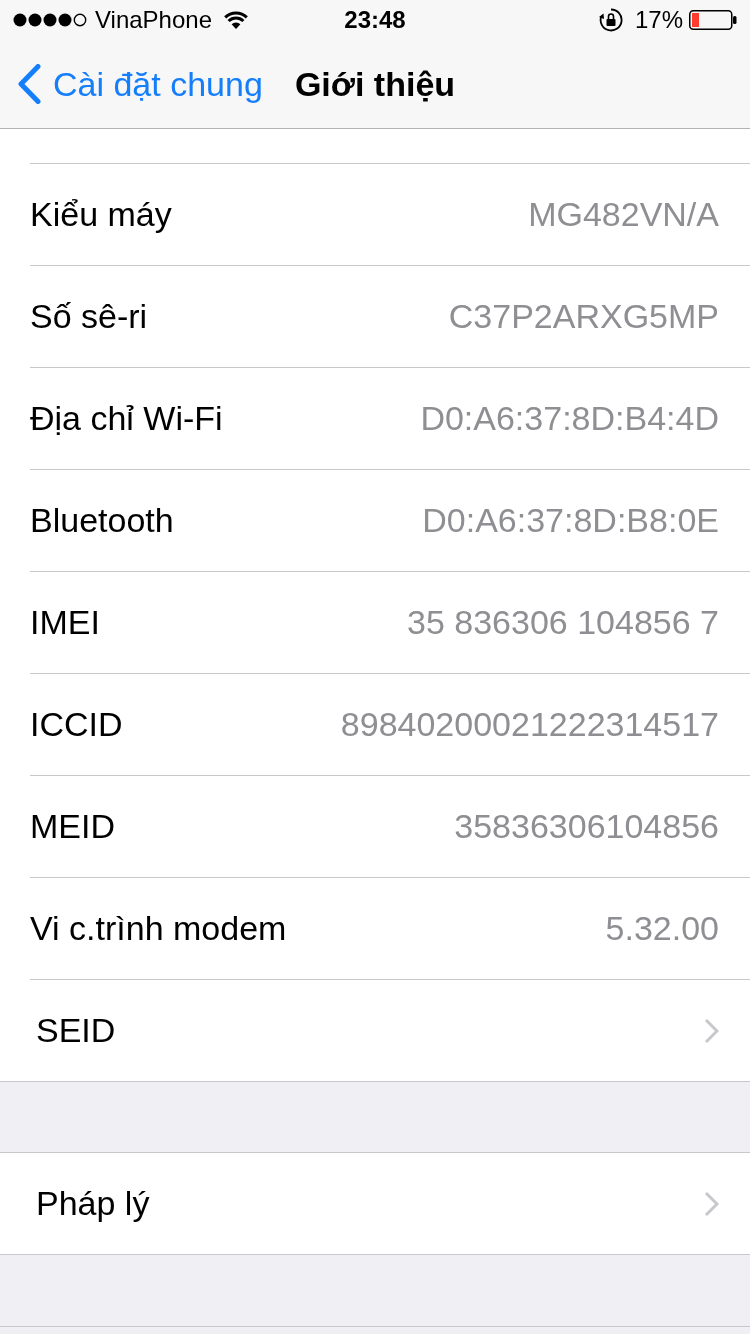 The width and height of the screenshot is (750, 1334). Describe the element at coordinates (101, 214) in the screenshot. I see `row-label: Kiểu máy` at that location.